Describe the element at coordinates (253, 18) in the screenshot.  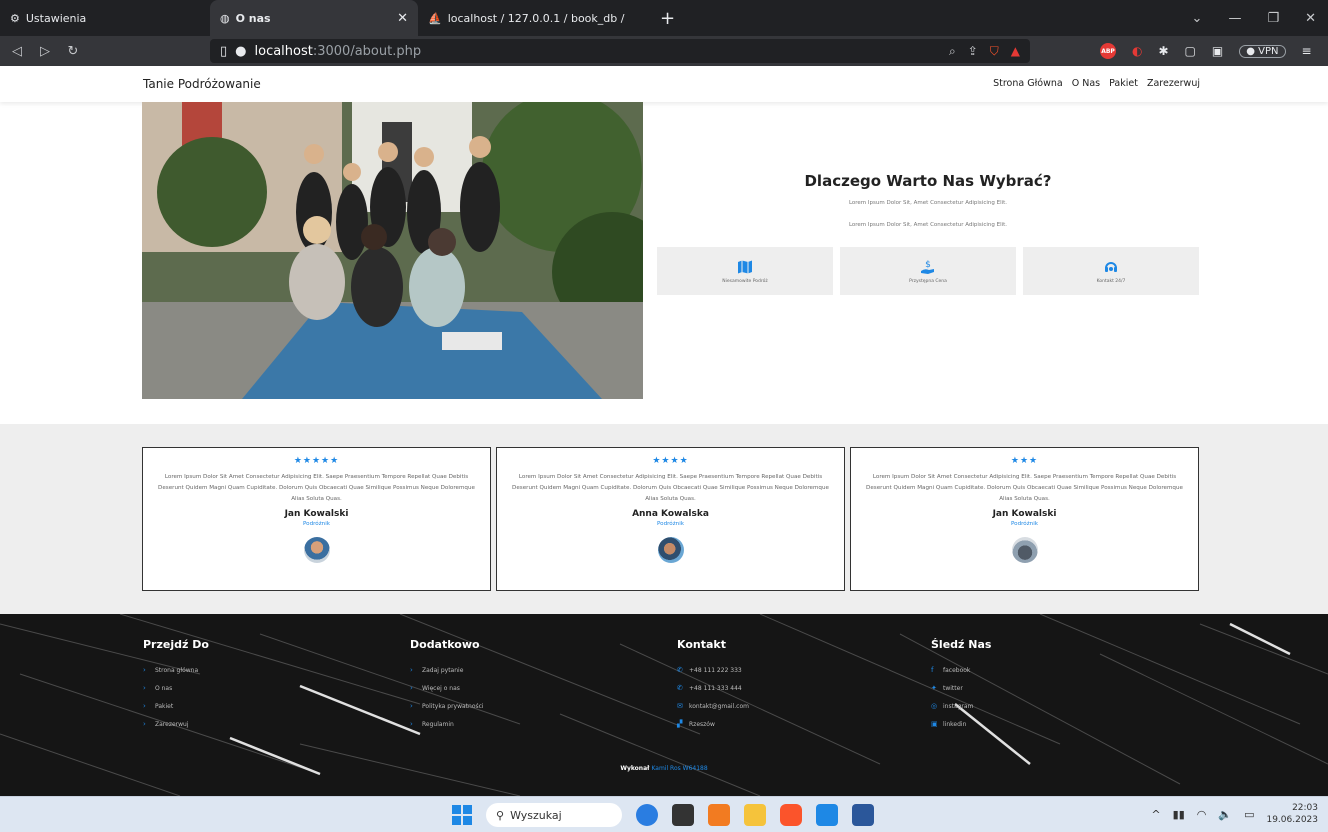
I see `tab-label: O nas` at that location.